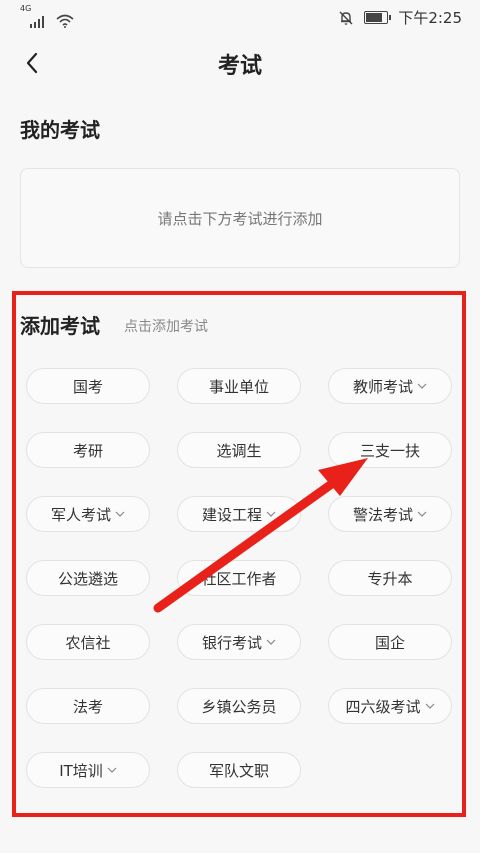 The image size is (480, 853). What do you see at coordinates (430, 18) in the screenshot?
I see `status-time: 下午2:25` at bounding box center [430, 18].